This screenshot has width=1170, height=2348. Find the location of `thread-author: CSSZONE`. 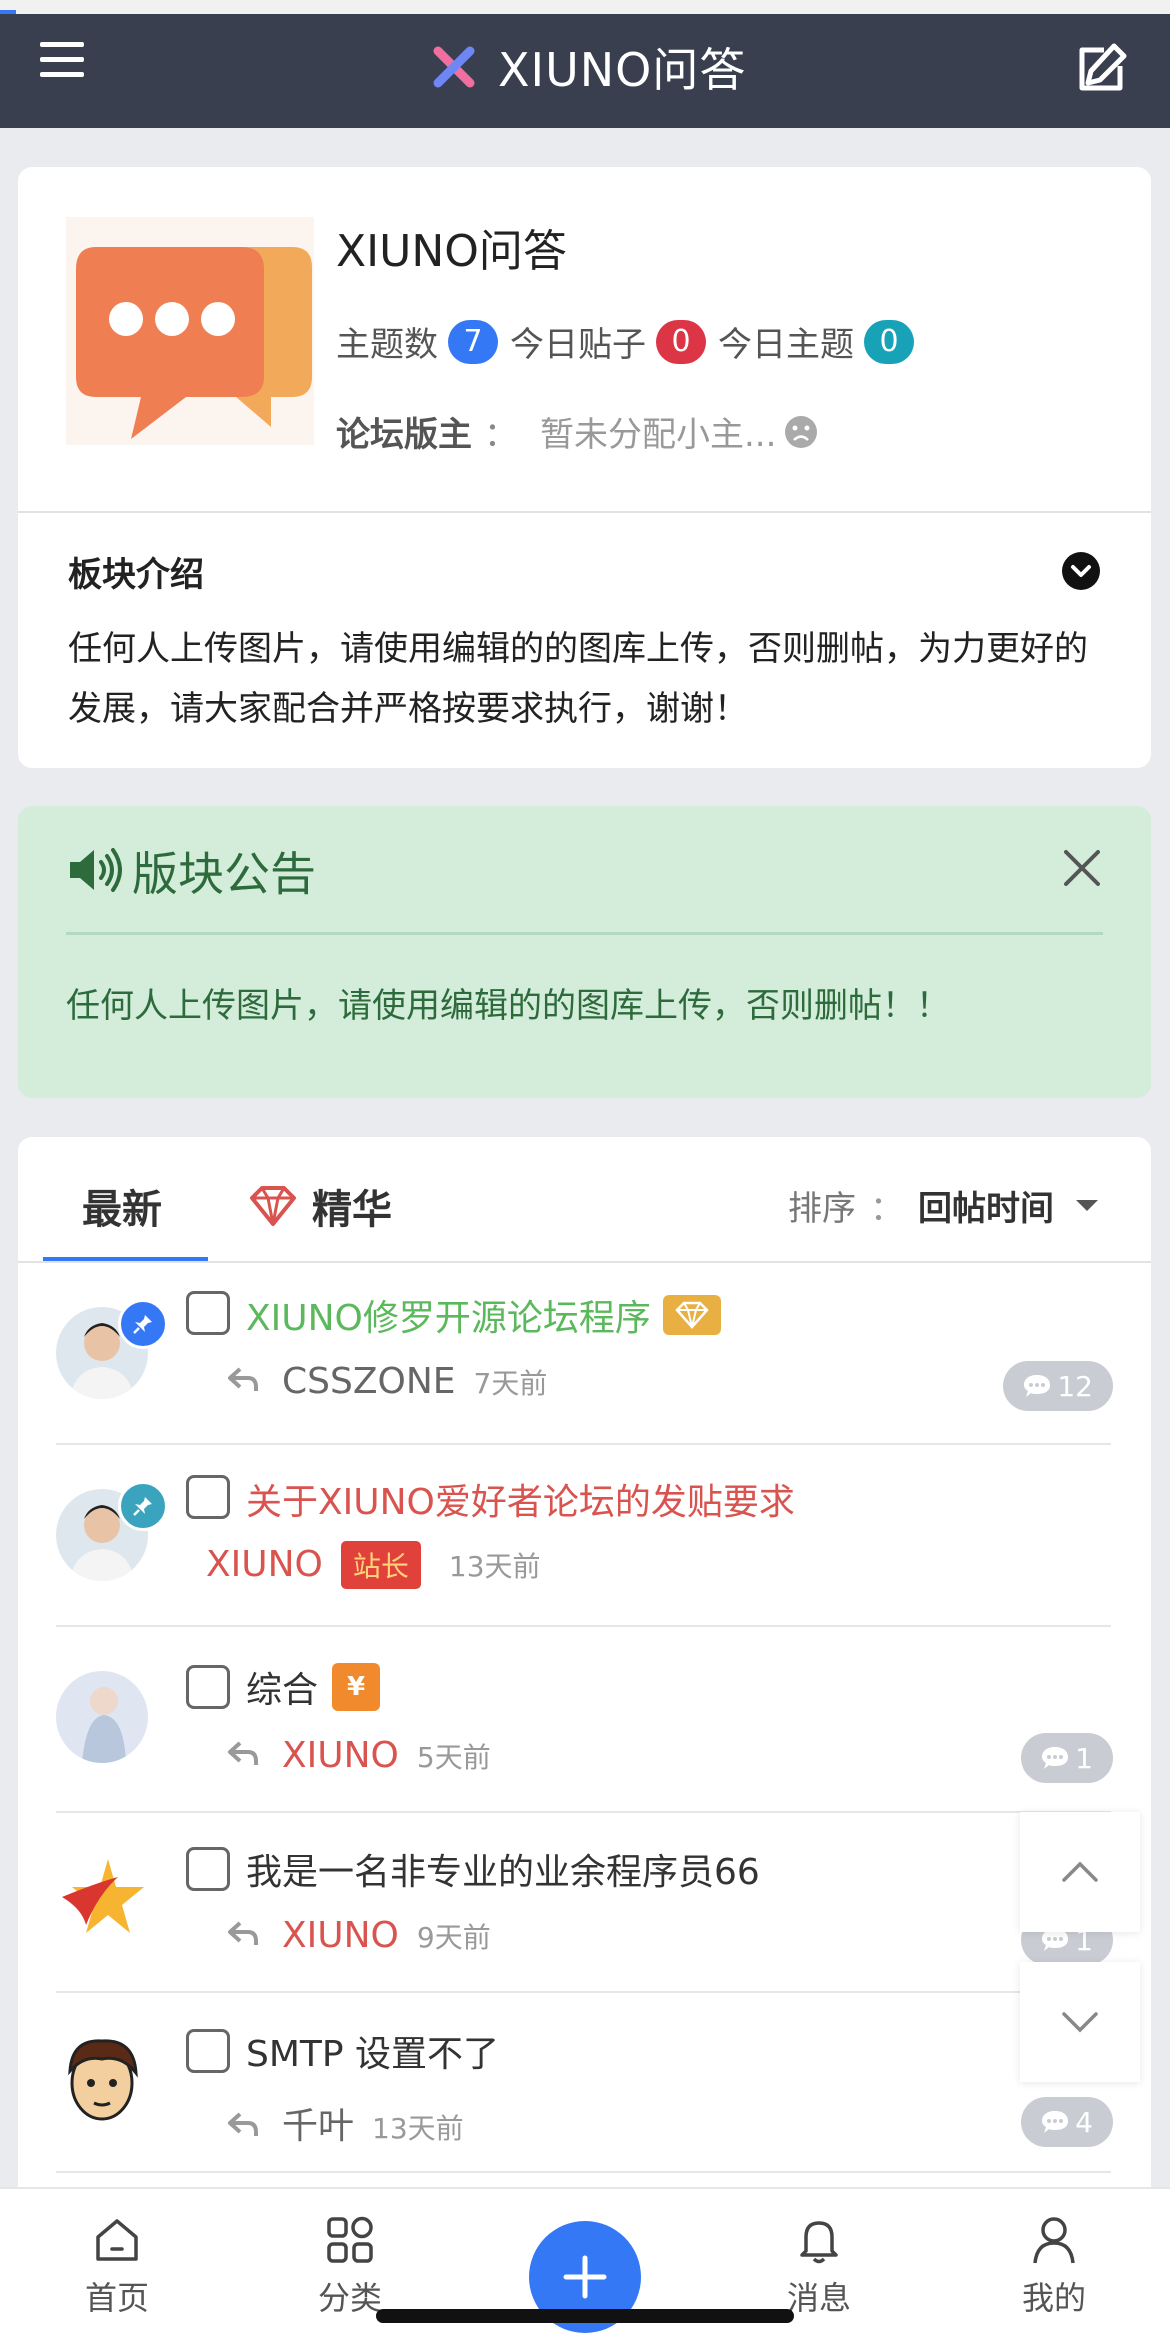

thread-author: CSSZONE is located at coordinates (369, 1381).